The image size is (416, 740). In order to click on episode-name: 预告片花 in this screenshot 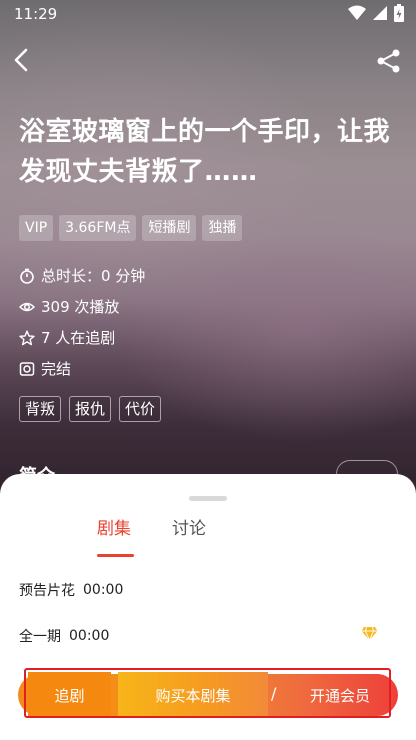, I will do `click(47, 591)`.